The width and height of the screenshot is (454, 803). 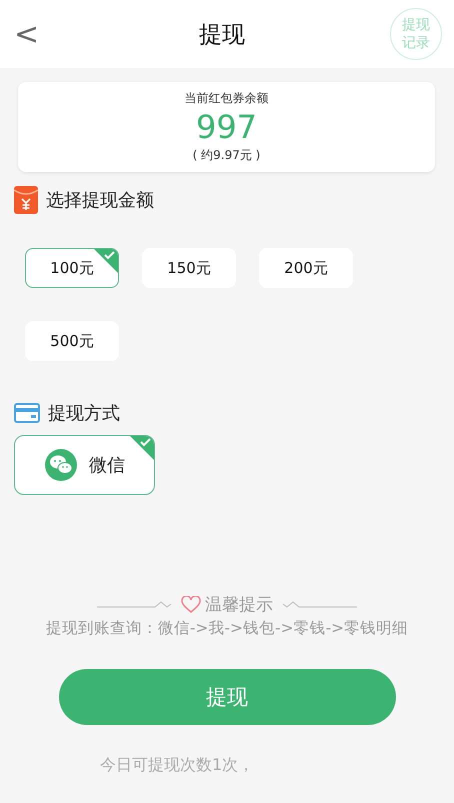 I want to click on tip-text: 提现到账查询：微信->我->钱包->零钱->零钱明细, so click(x=227, y=628).